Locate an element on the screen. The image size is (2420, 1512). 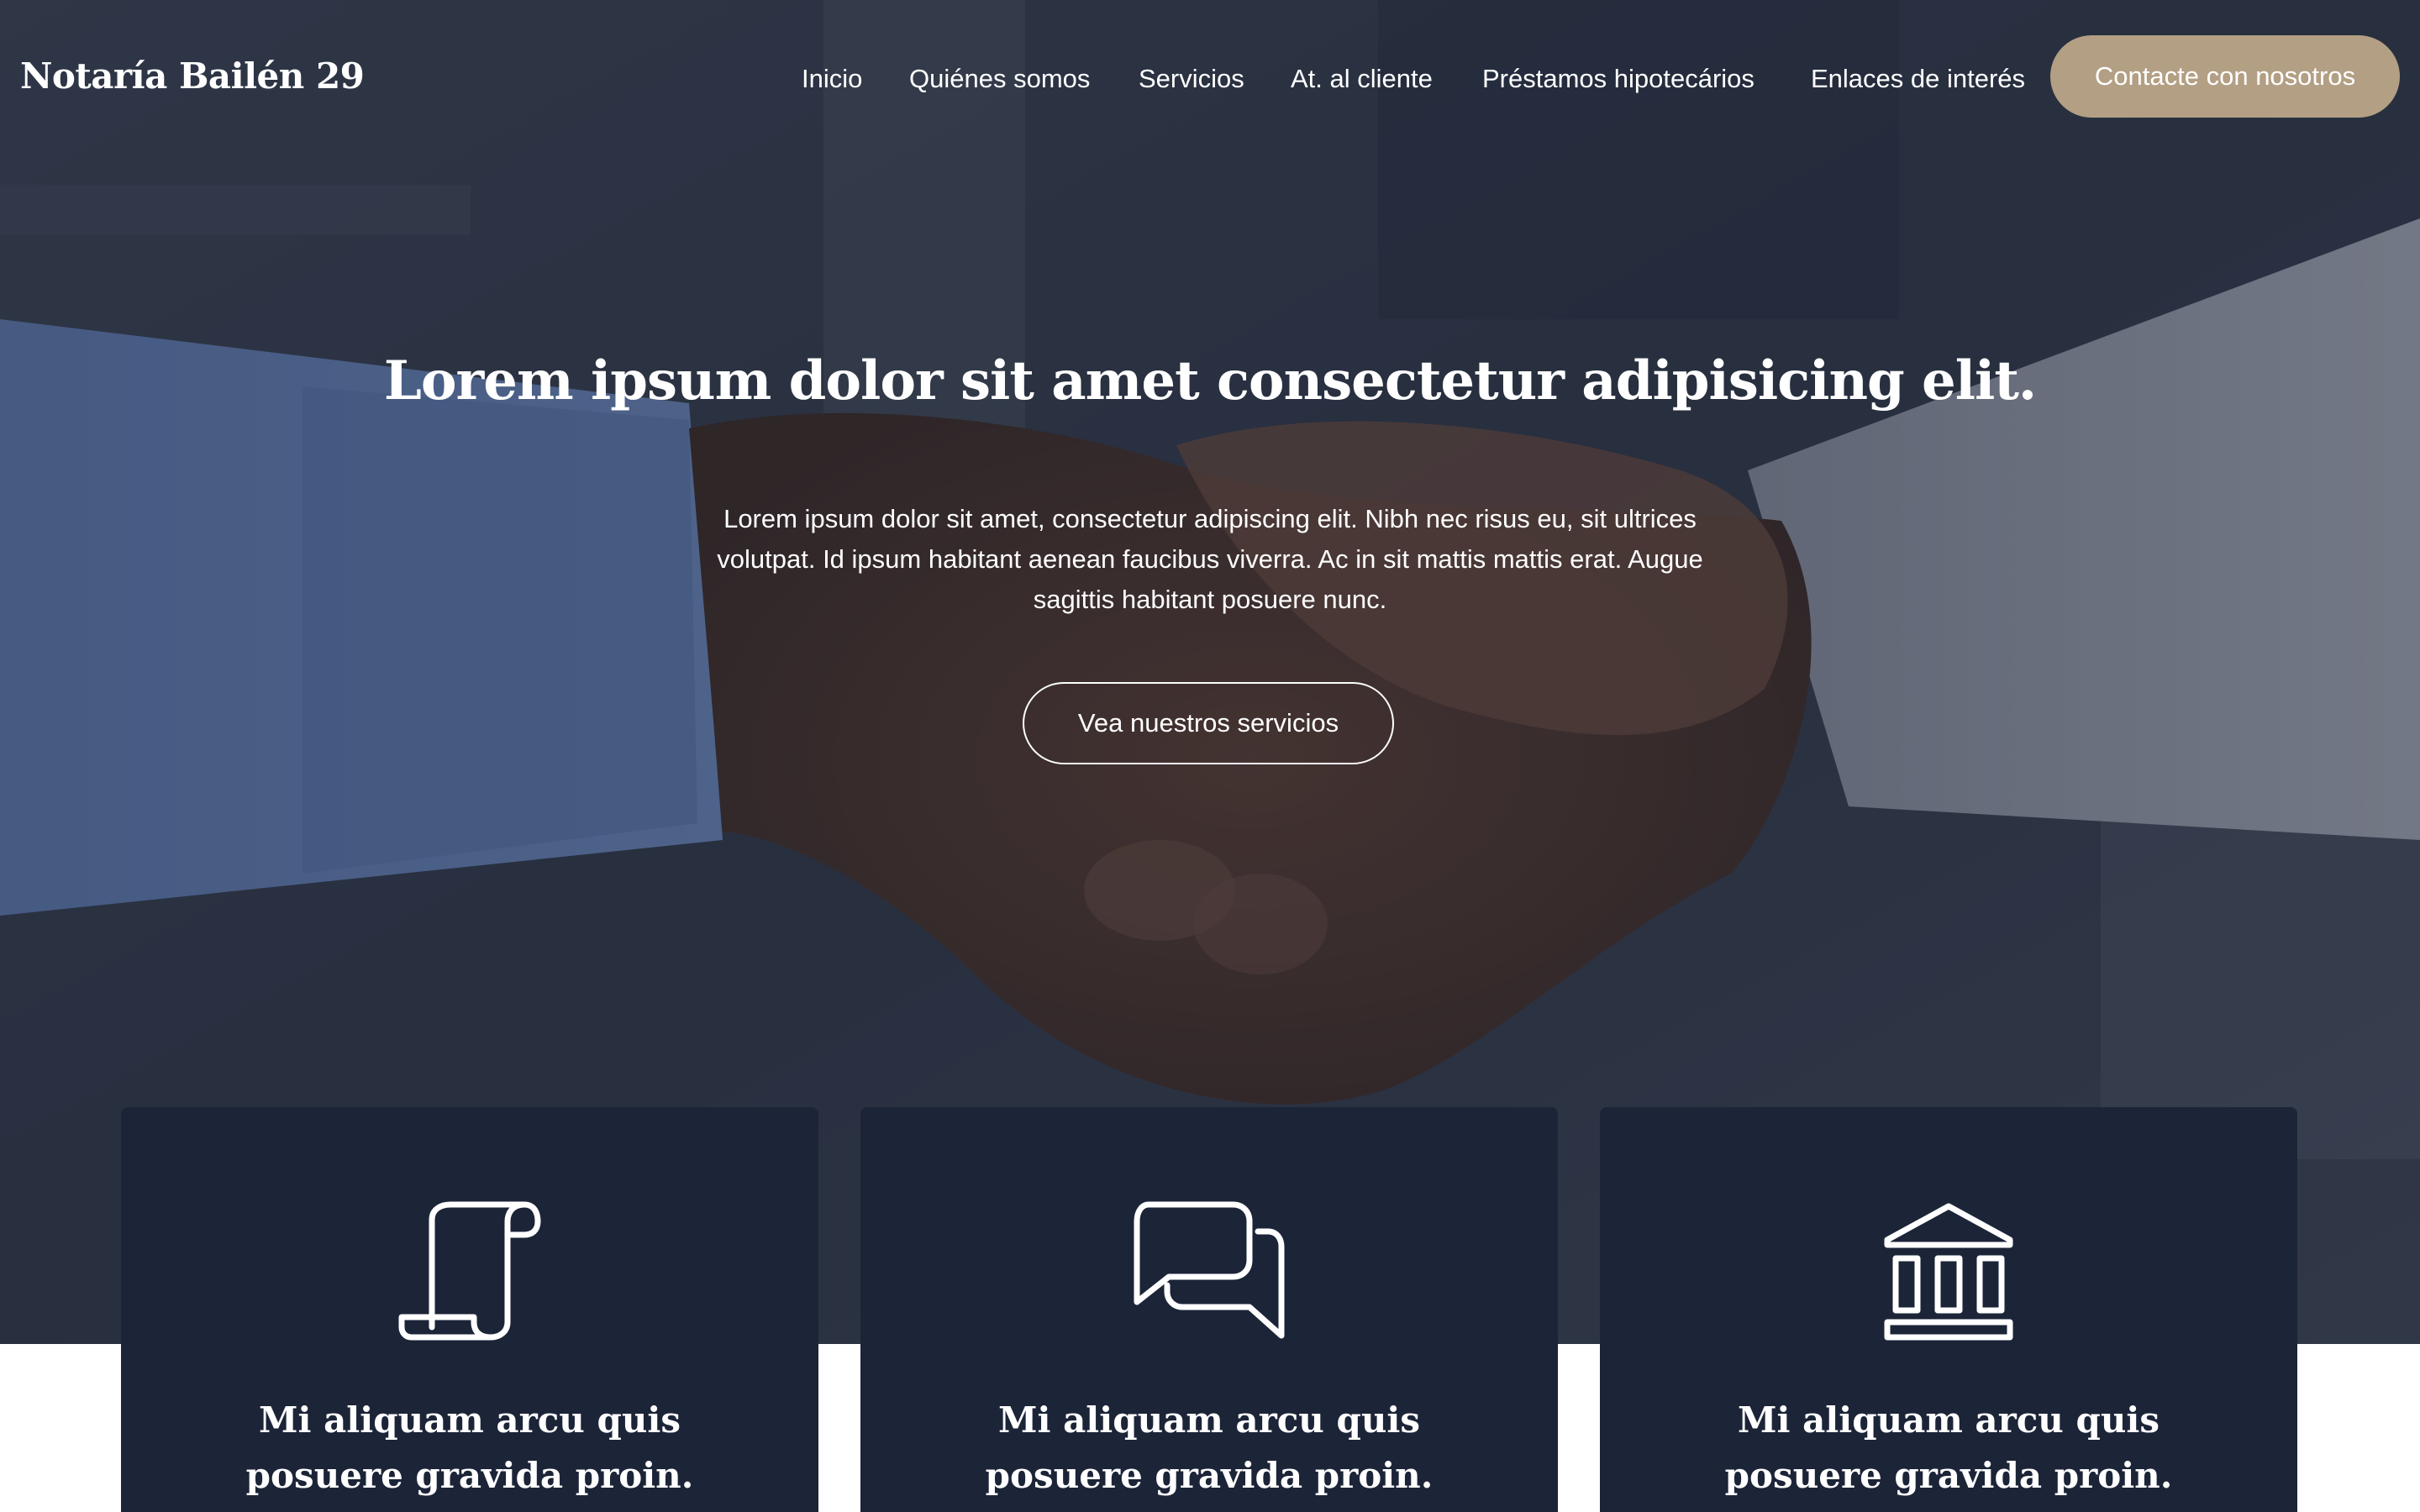
bank-building-icon is located at coordinates (1948, 1271).